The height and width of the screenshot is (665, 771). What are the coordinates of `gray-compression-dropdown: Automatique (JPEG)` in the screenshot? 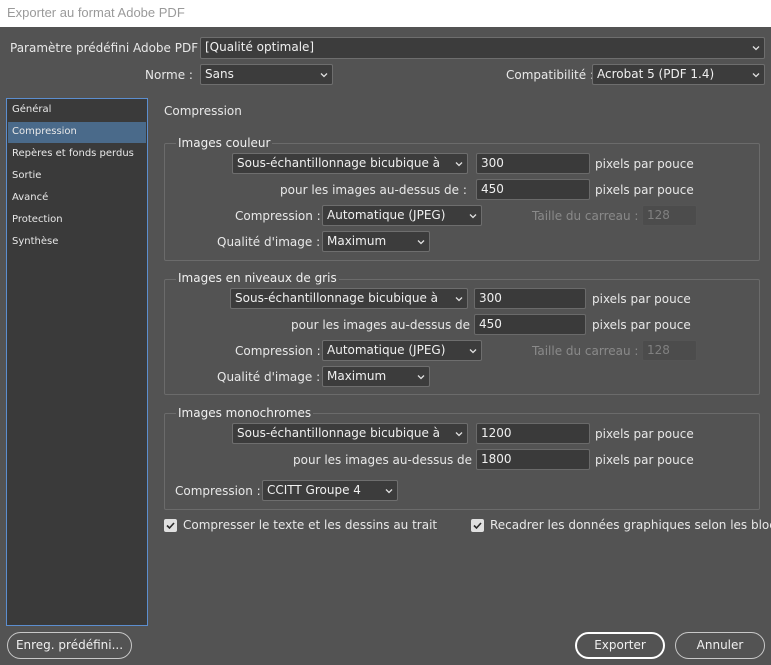 It's located at (402, 350).